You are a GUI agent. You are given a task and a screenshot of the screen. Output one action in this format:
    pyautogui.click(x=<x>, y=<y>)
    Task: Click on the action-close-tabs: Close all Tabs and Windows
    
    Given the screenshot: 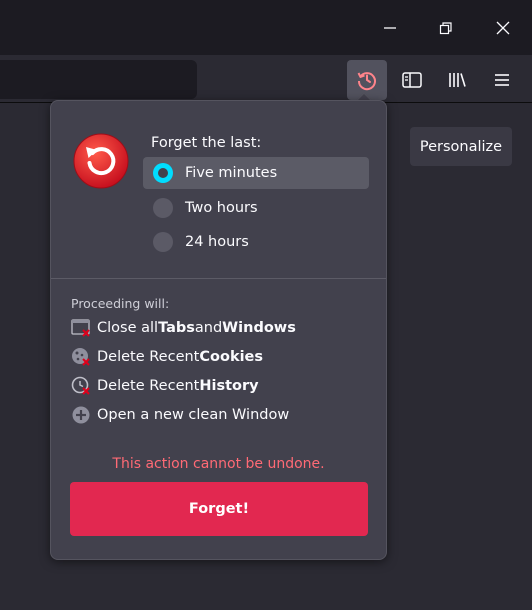 What is the action you would take?
    pyautogui.click(x=183, y=328)
    